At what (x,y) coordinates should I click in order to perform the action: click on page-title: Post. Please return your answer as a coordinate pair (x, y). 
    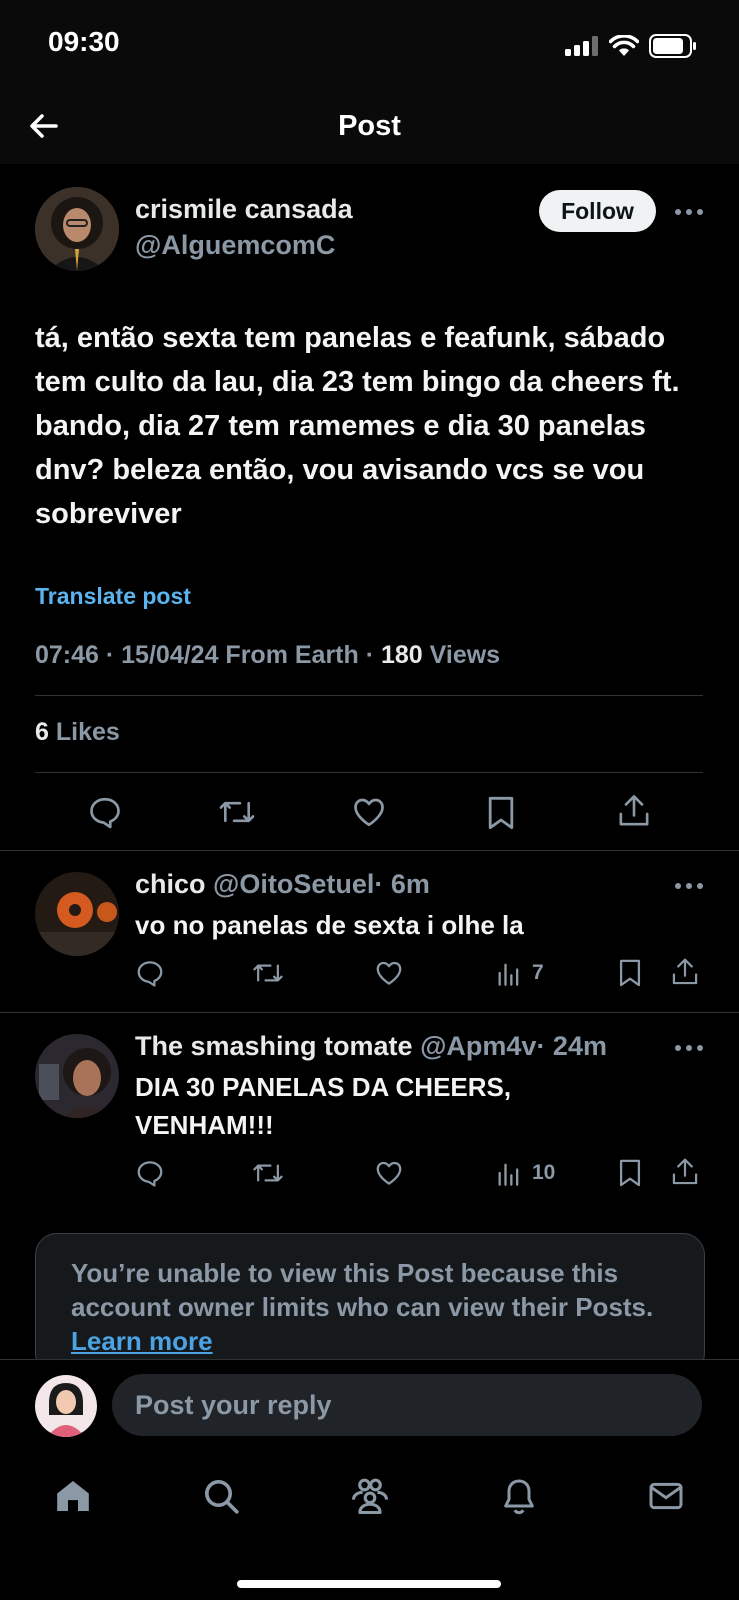
    Looking at the image, I should click on (369, 126).